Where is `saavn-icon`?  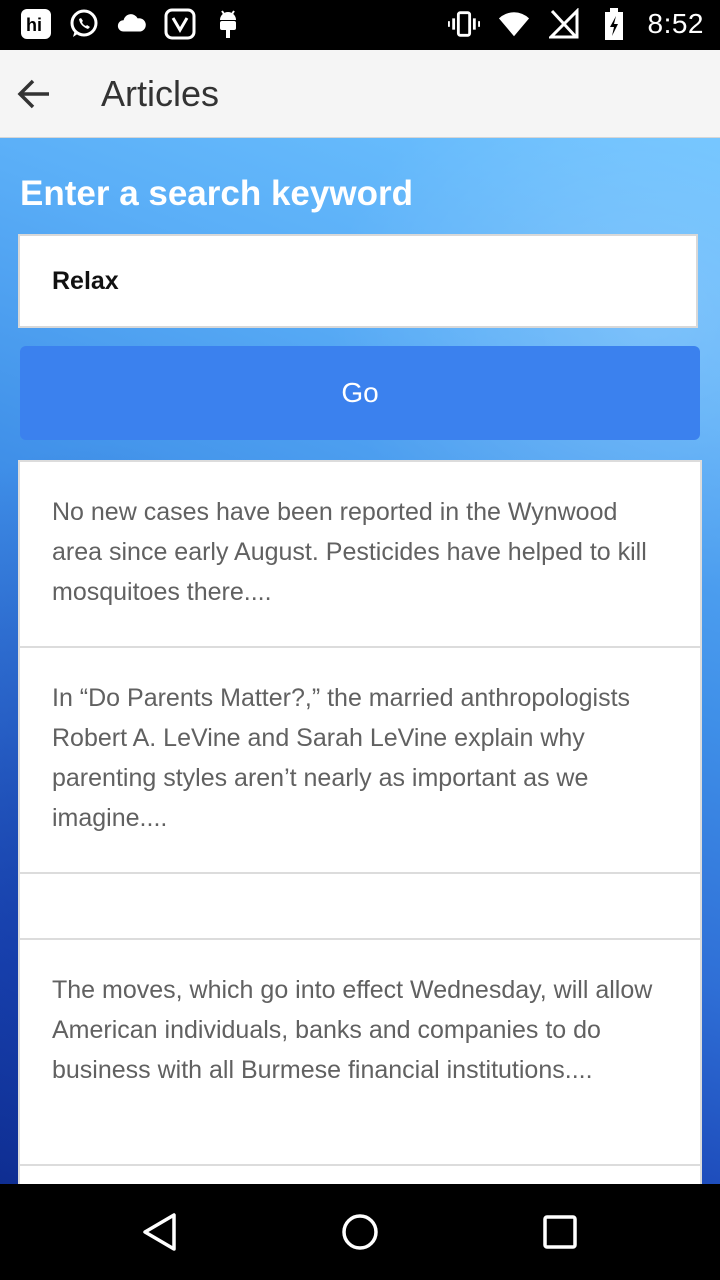
saavn-icon is located at coordinates (180, 24).